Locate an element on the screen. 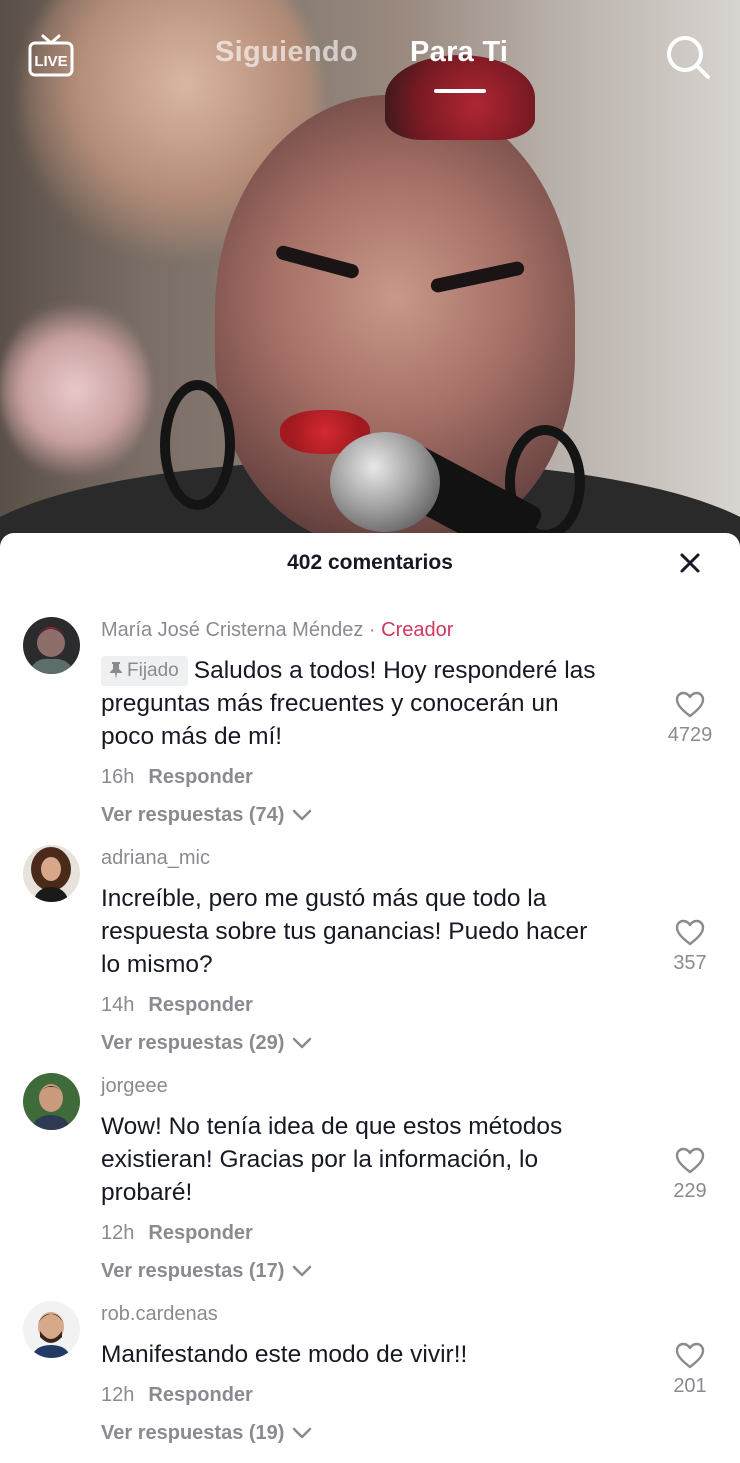 Image resolution: width=740 pixels, height=1463 pixels. creator-badge: Creador is located at coordinates (417, 630).